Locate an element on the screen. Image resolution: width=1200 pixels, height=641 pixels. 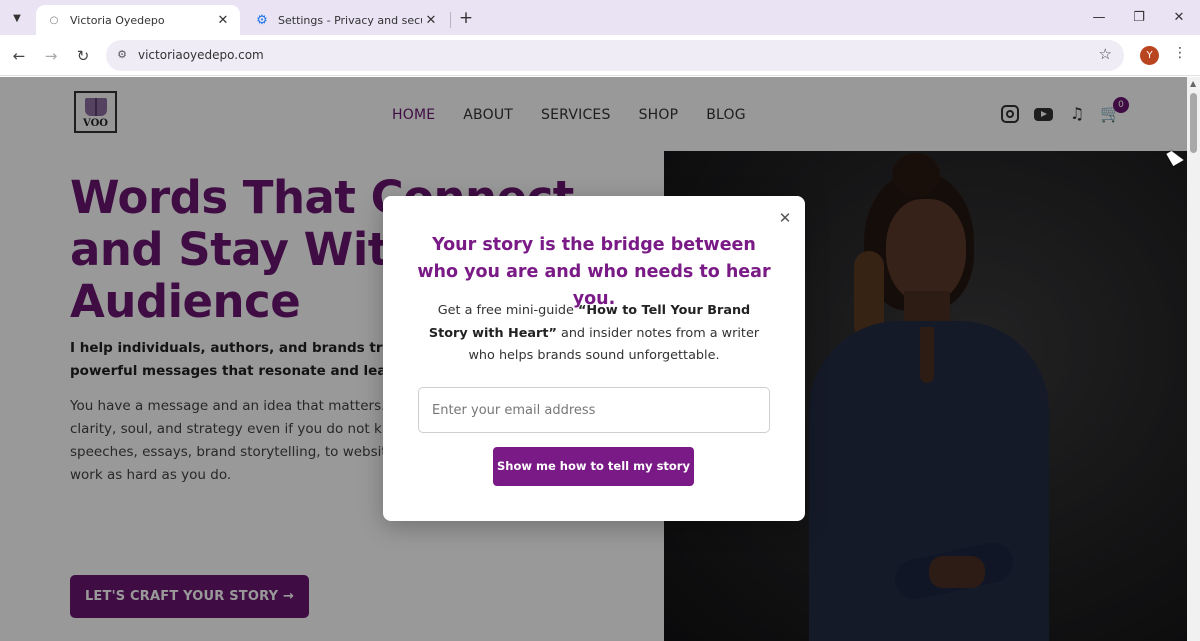
new-tab-button: + is located at coordinates (466, 18).